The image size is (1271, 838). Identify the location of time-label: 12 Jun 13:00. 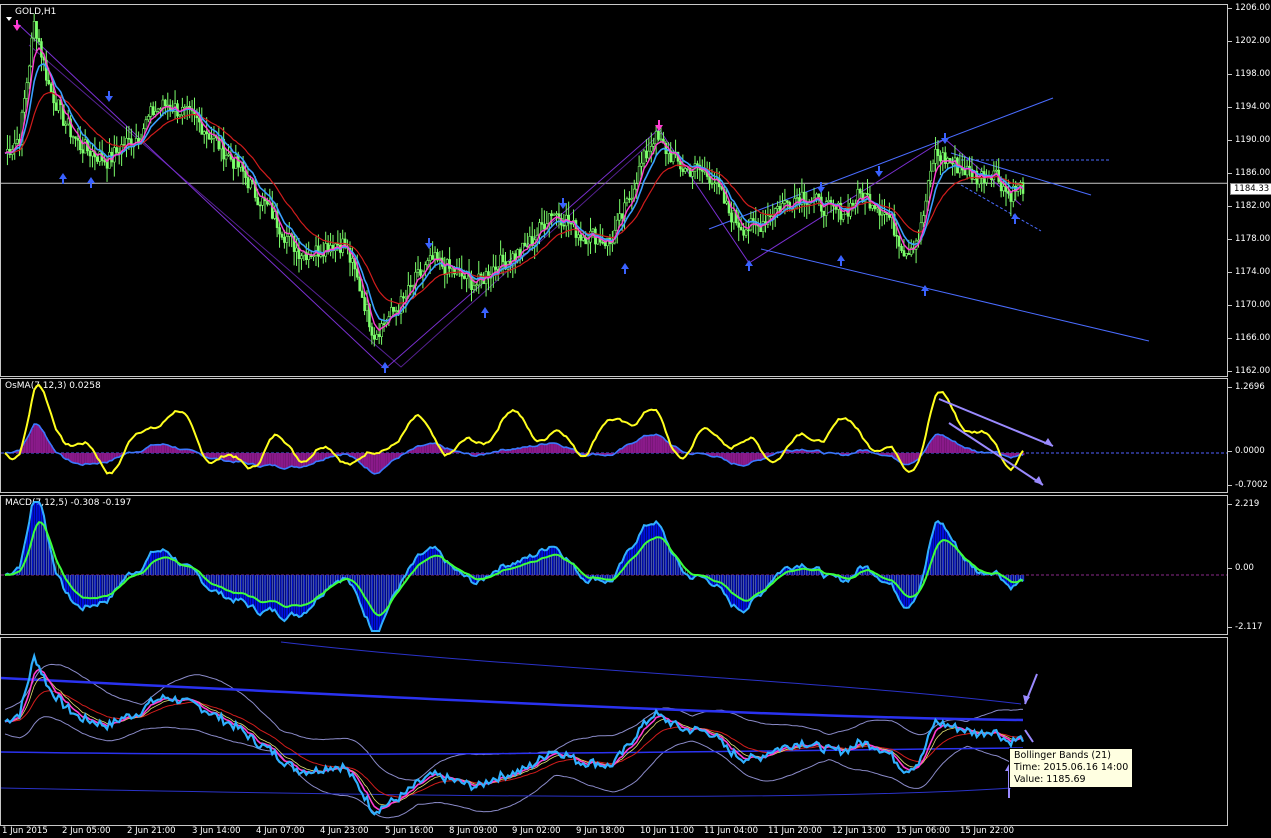
(859, 831).